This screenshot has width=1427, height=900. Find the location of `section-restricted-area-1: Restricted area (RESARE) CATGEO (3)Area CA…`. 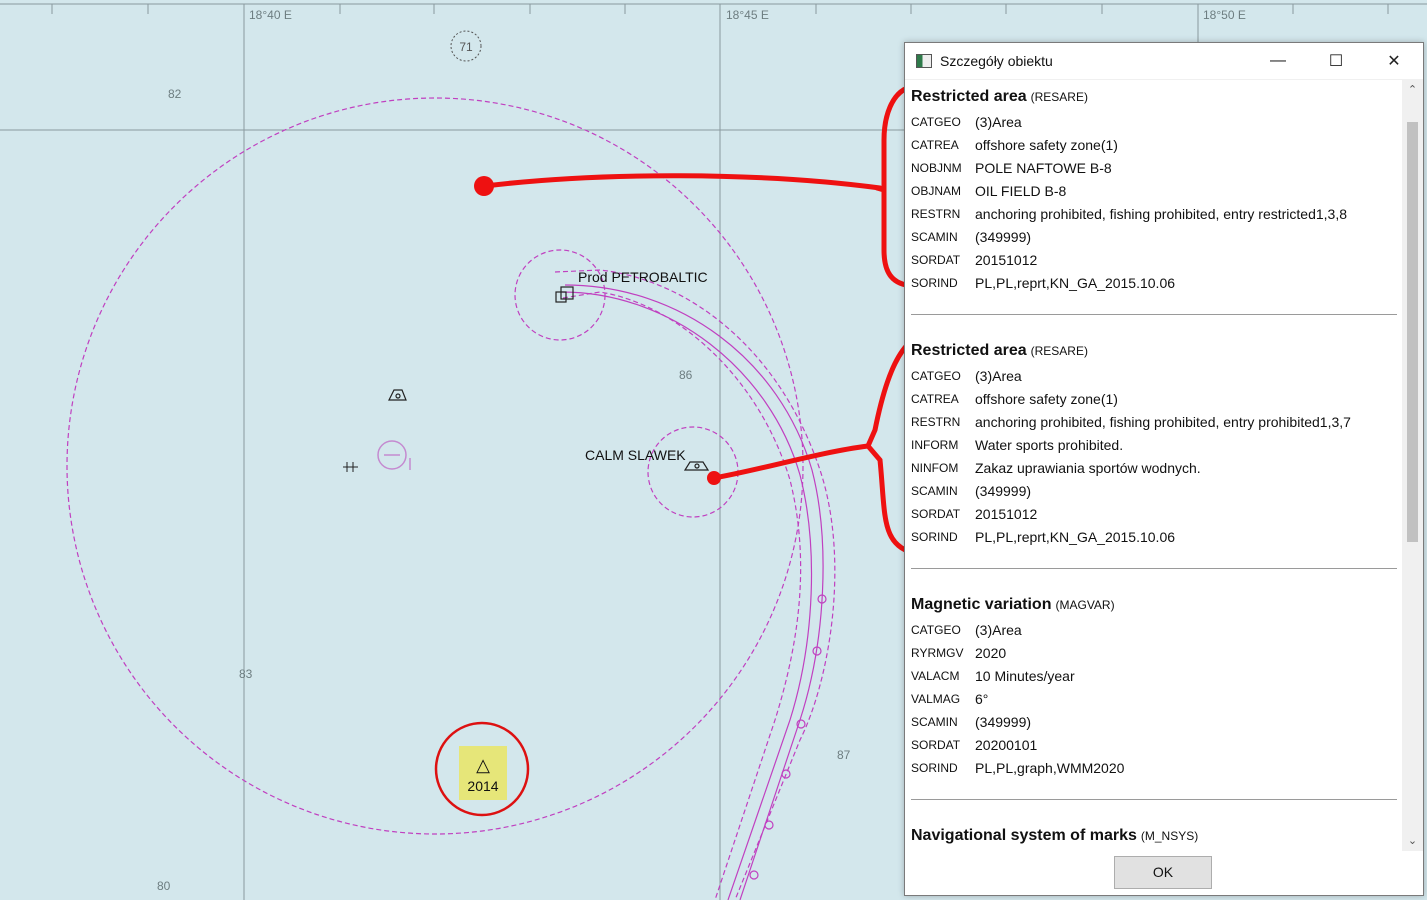

section-restricted-area-1: Restricted area (RESARE) CATGEO (3)Area CA… is located at coordinates (1154, 191).